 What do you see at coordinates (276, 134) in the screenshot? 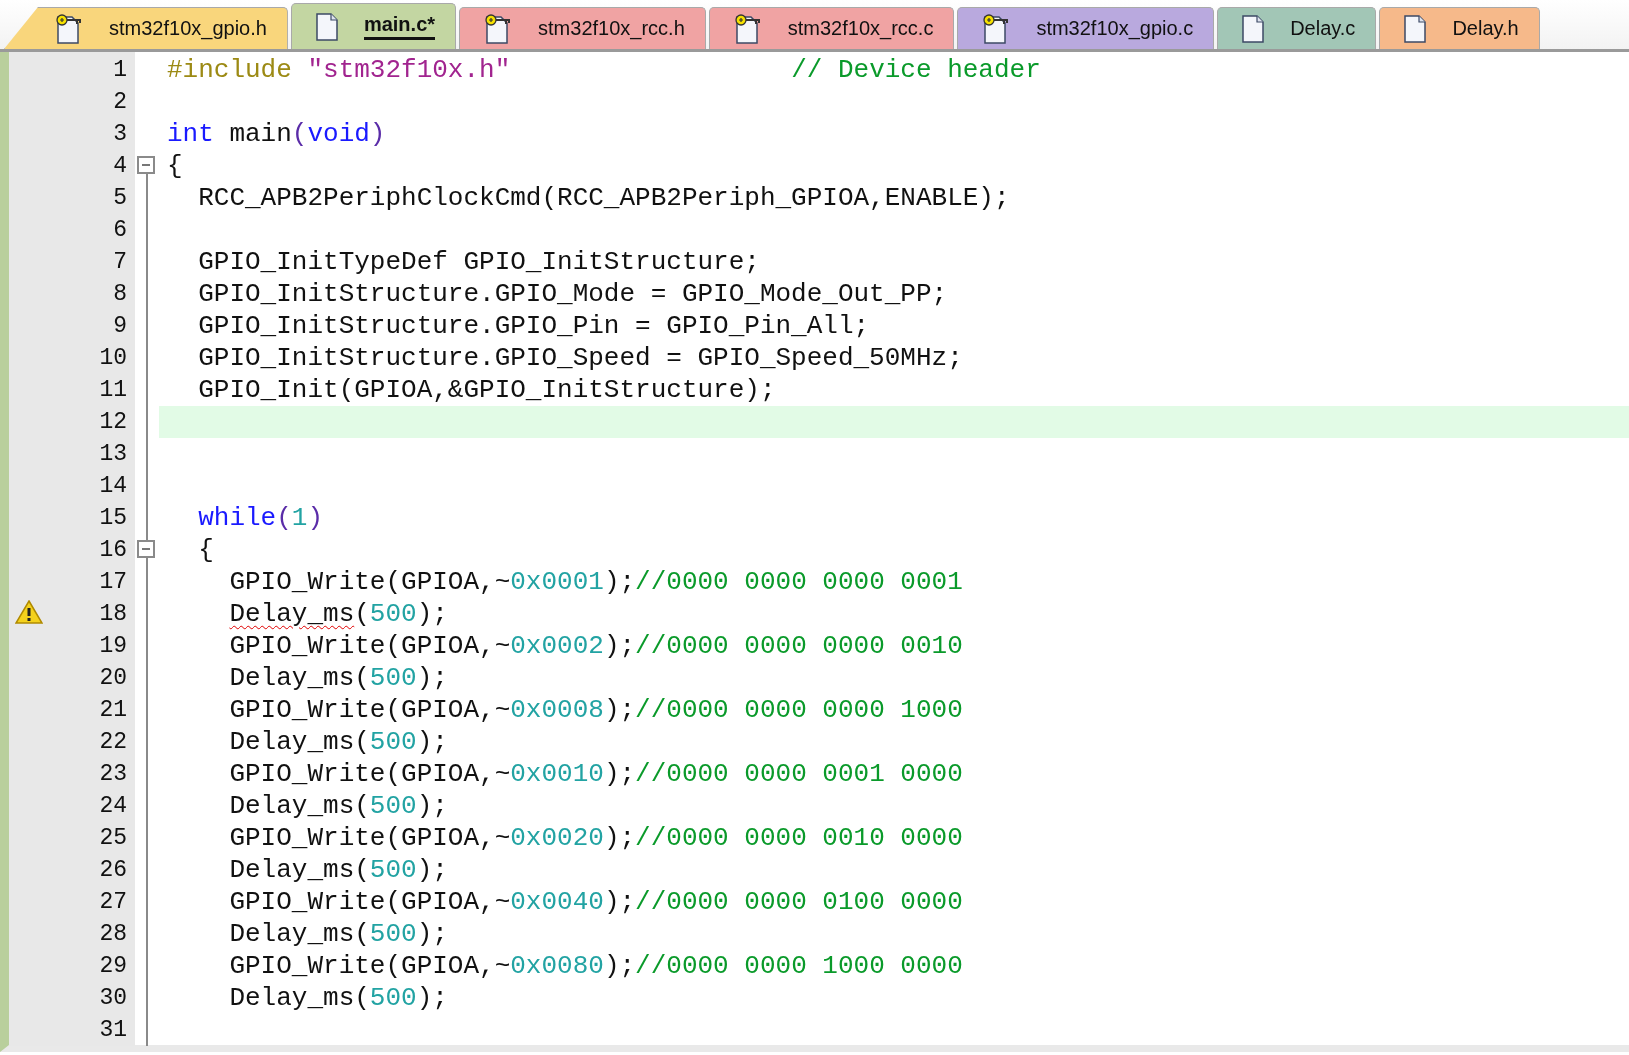
I see `code-line: int main(void)` at bounding box center [276, 134].